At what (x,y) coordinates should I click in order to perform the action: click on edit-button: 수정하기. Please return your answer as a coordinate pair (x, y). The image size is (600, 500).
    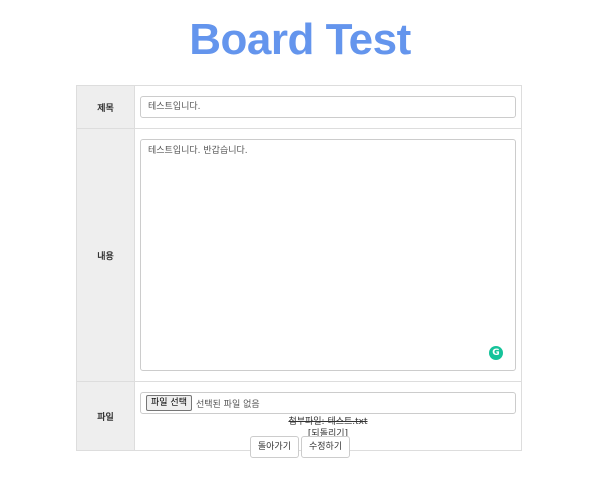
    Looking at the image, I should click on (326, 447).